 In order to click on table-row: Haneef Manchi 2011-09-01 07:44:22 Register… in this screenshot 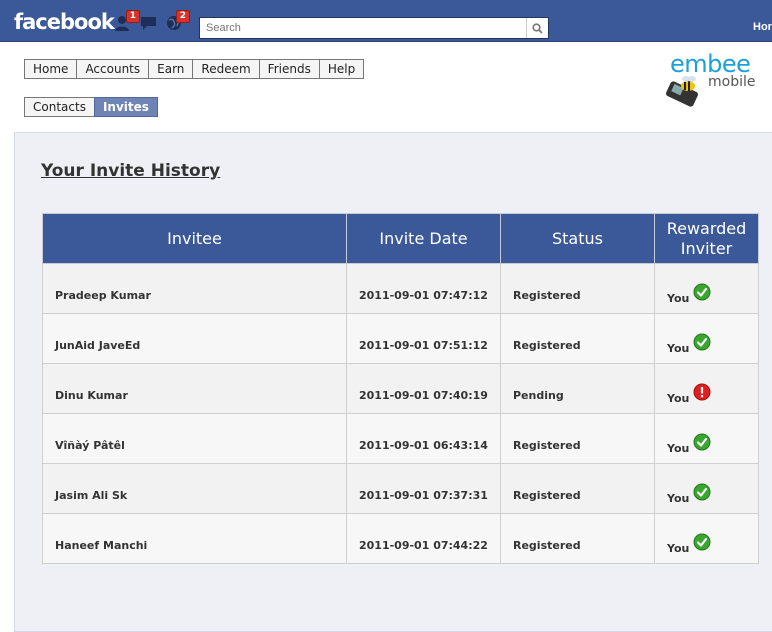, I will do `click(400, 538)`.